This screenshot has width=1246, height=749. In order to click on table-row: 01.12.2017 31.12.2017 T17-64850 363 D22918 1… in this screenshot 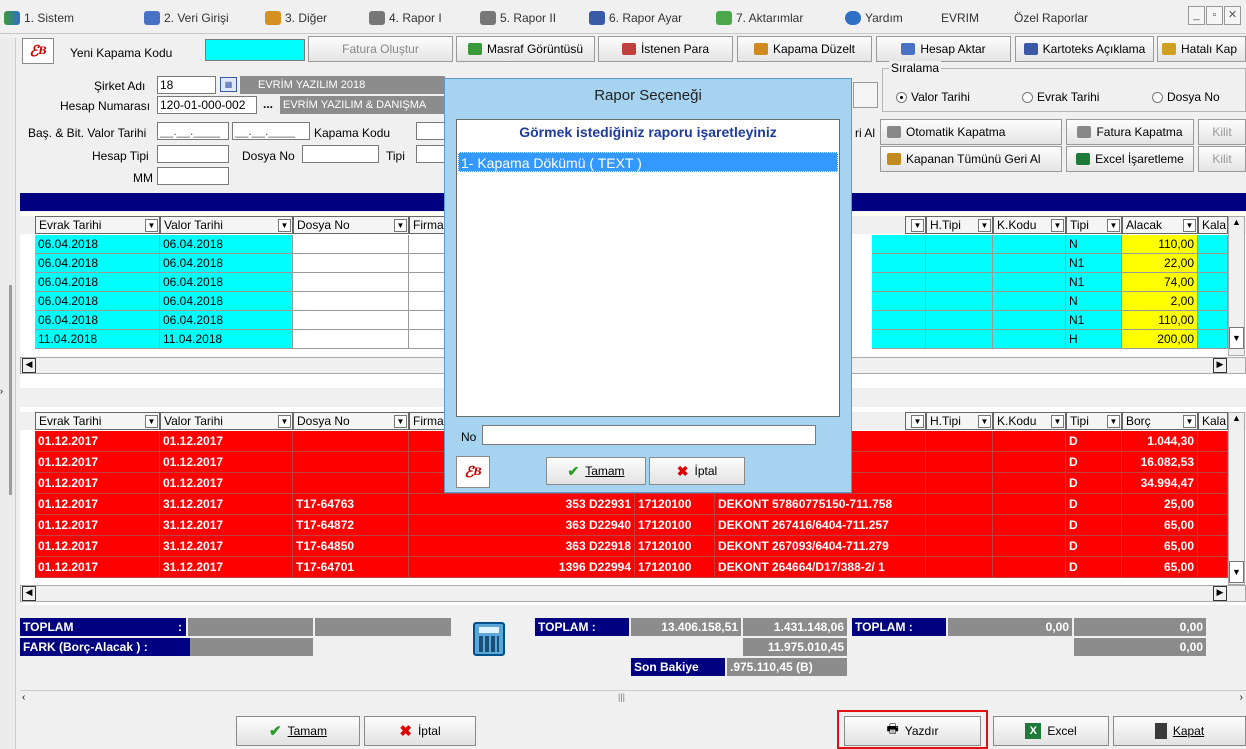, I will do `click(624, 546)`.